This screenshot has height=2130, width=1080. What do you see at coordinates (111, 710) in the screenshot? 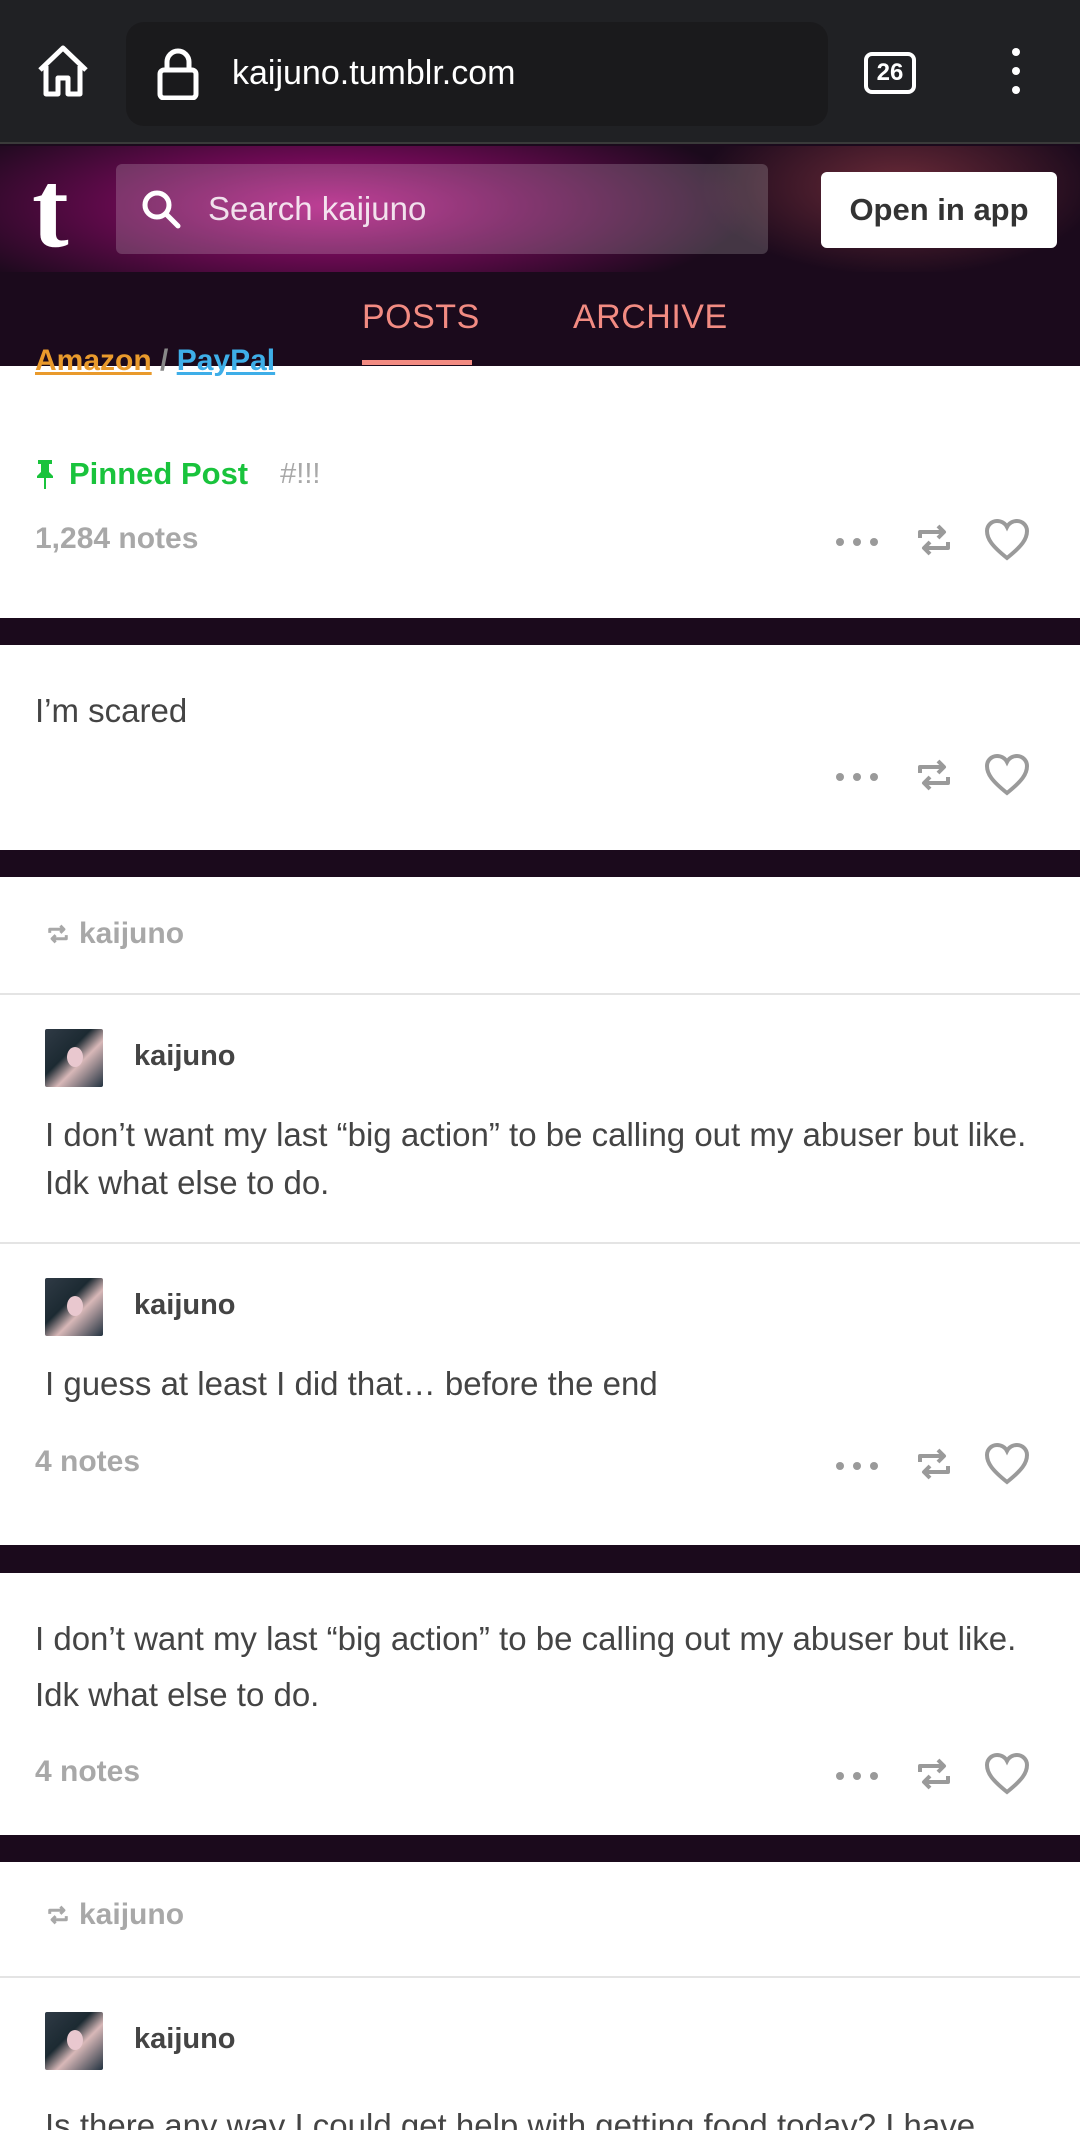
I see `post-body: I’m scared` at bounding box center [111, 710].